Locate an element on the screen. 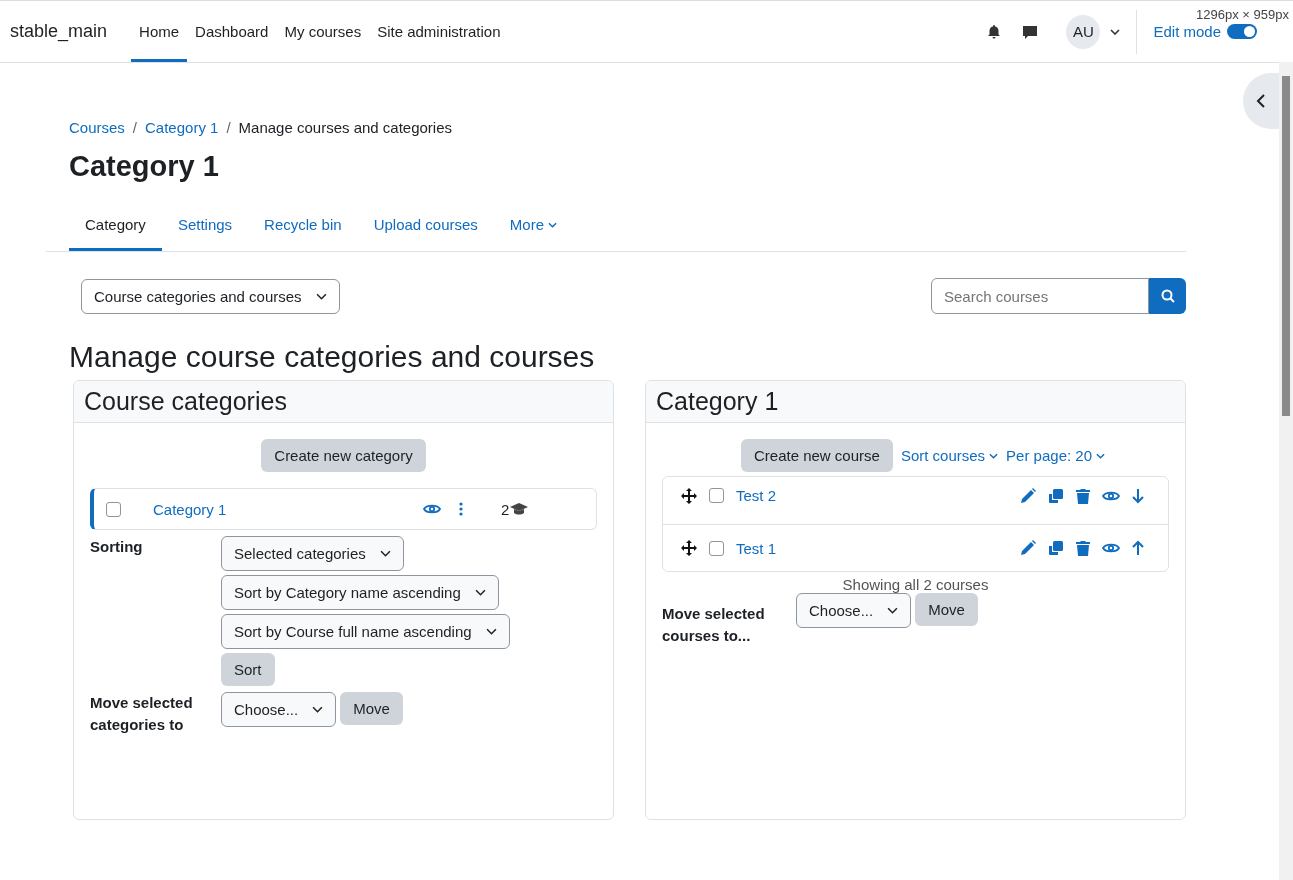  drawer-toggle-button is located at coordinates (1261, 101).